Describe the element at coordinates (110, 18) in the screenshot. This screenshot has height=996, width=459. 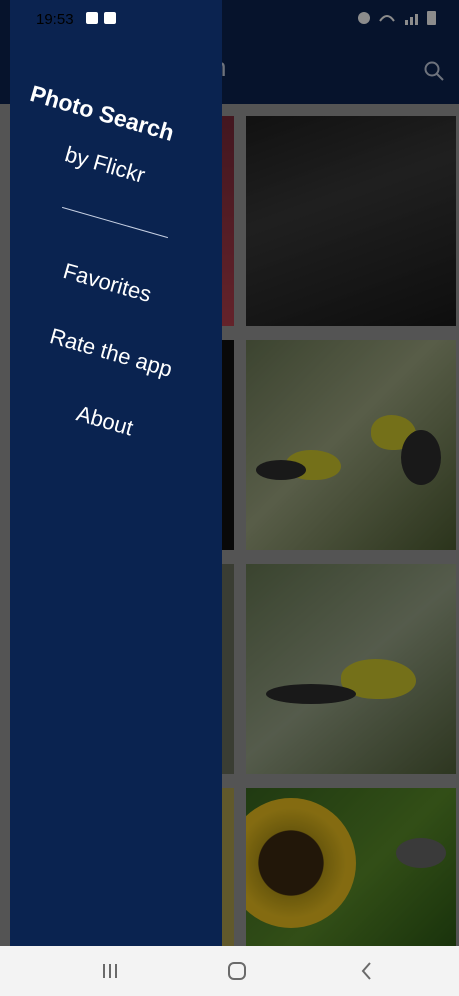
I see `app-notification-icon` at that location.